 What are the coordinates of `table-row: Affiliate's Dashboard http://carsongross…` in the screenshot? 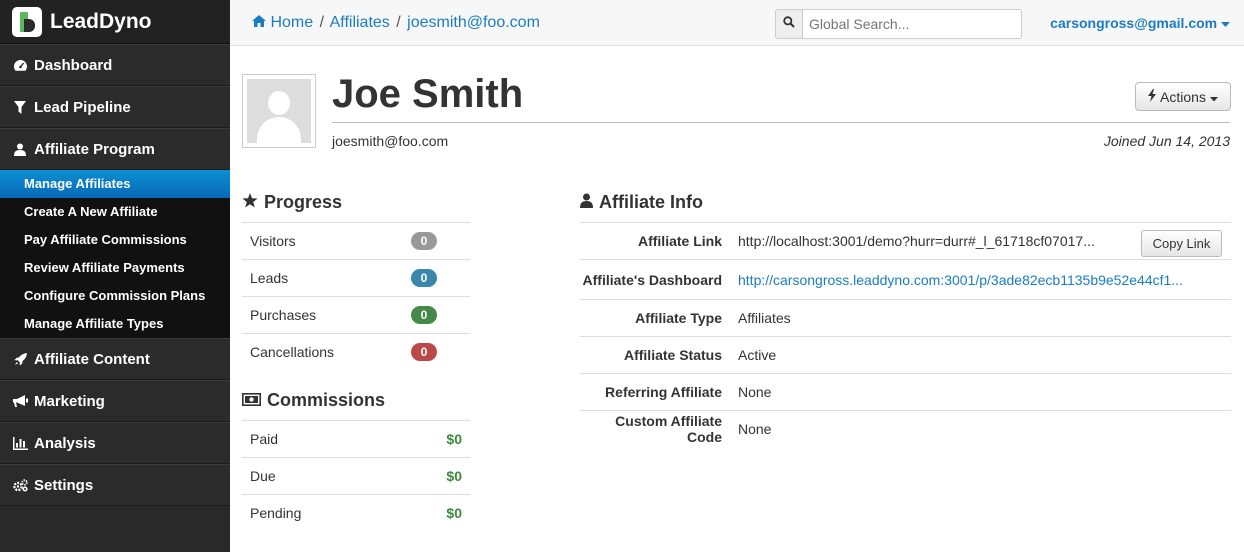 It's located at (905, 279).